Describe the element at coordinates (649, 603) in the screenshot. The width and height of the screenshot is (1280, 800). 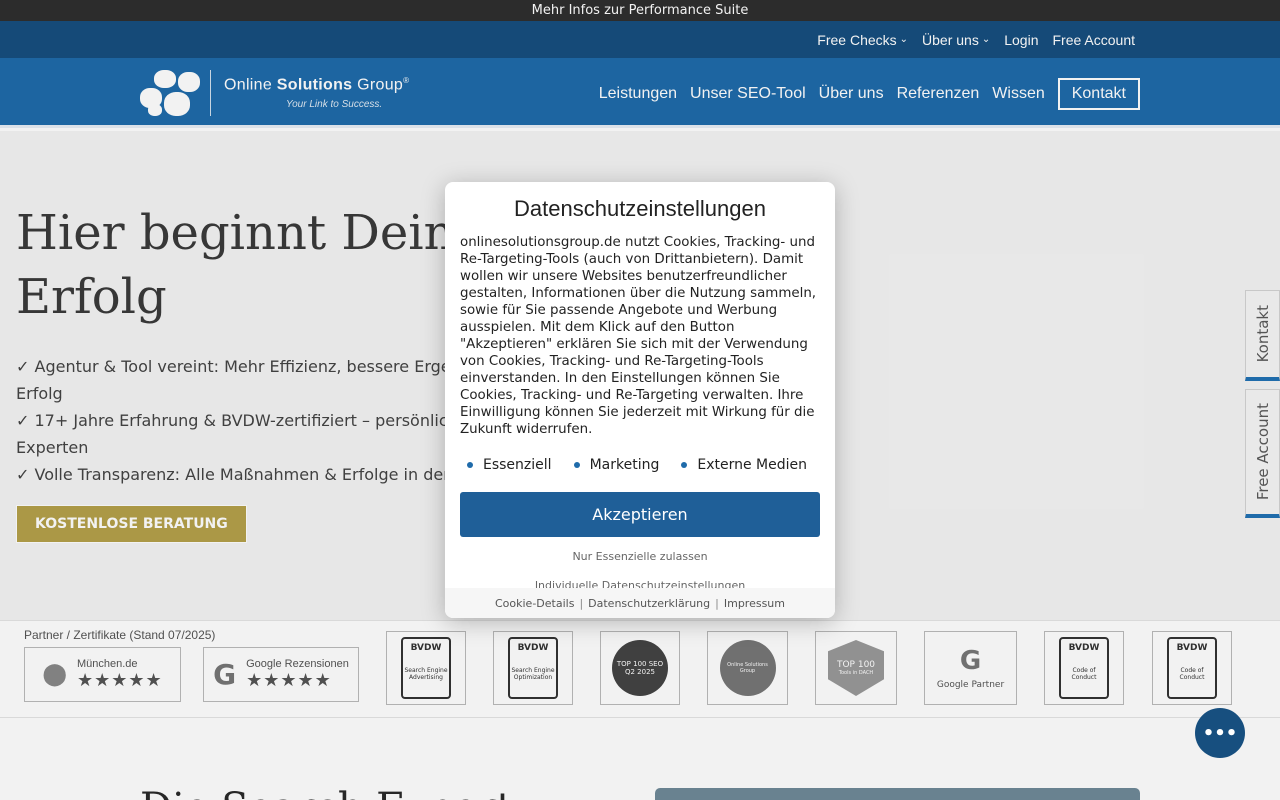
I see `privacy-policy-link: Datenschutzerklärung` at that location.